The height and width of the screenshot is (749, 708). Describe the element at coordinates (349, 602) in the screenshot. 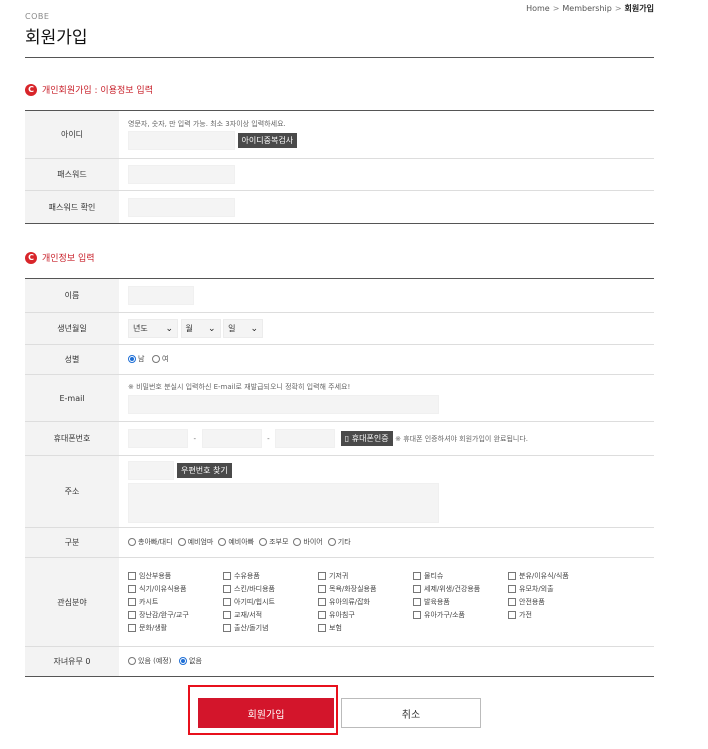

I see `interest-item-text: 유아의류/잡화` at that location.